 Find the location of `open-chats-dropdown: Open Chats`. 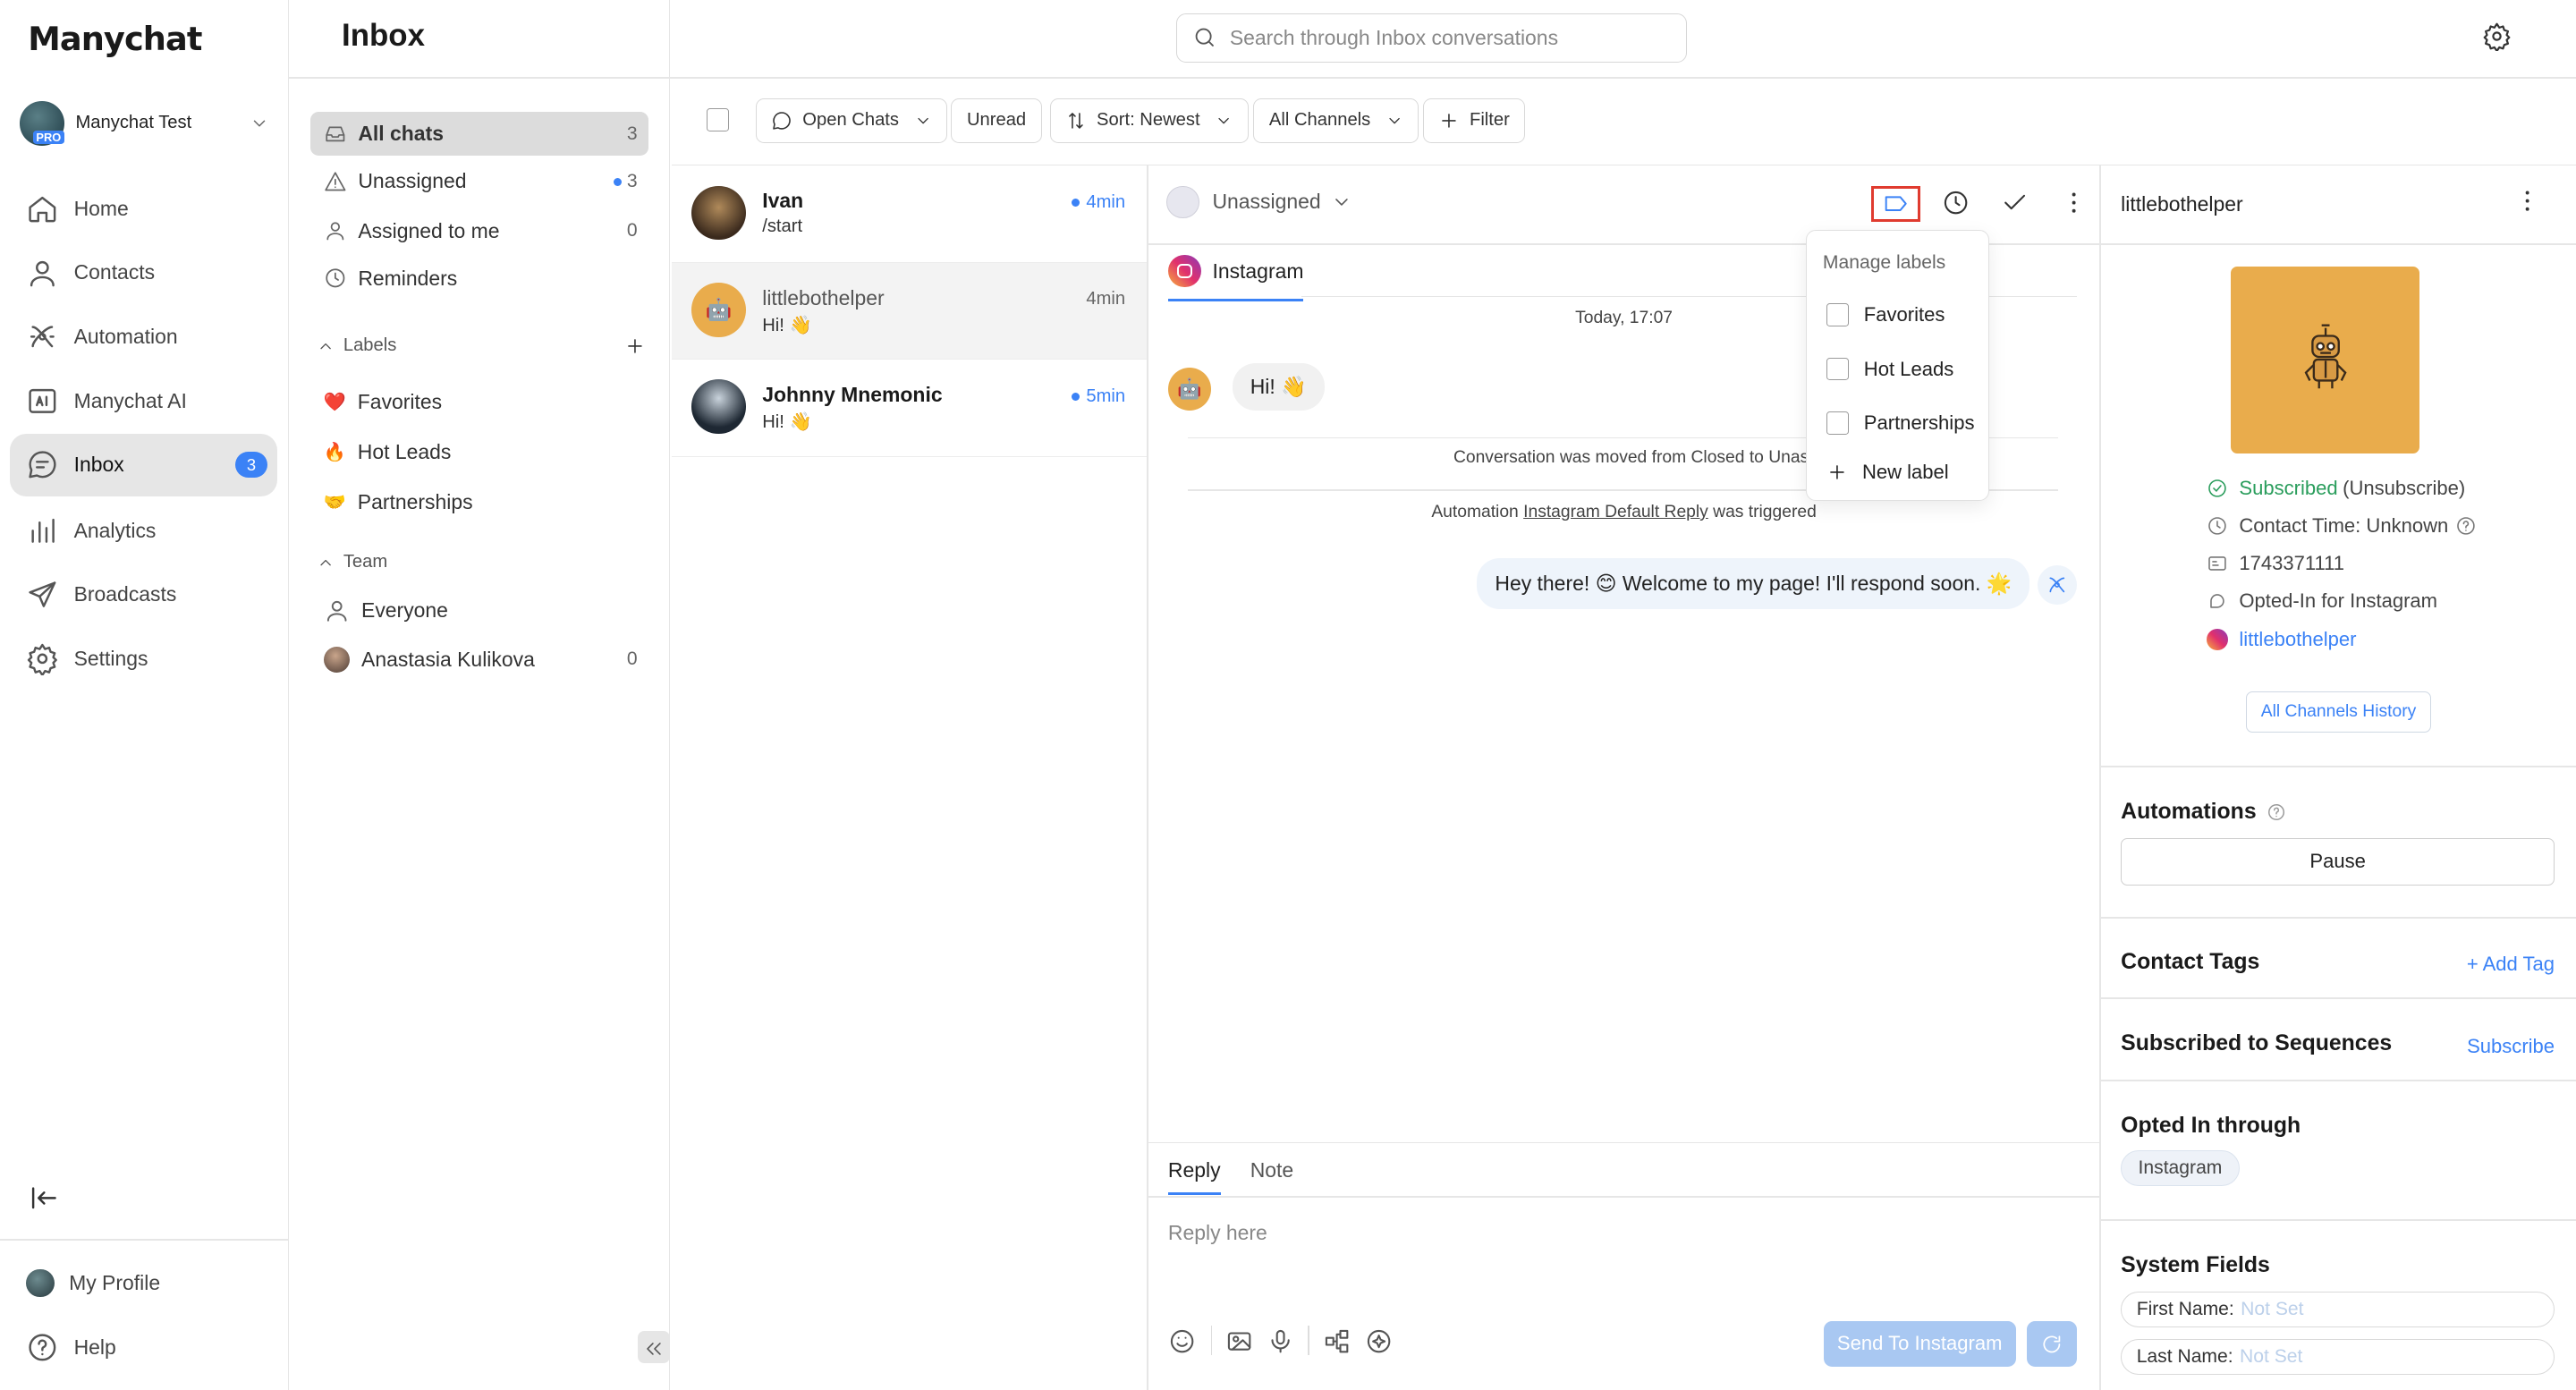

open-chats-dropdown: Open Chats is located at coordinates (851, 120).